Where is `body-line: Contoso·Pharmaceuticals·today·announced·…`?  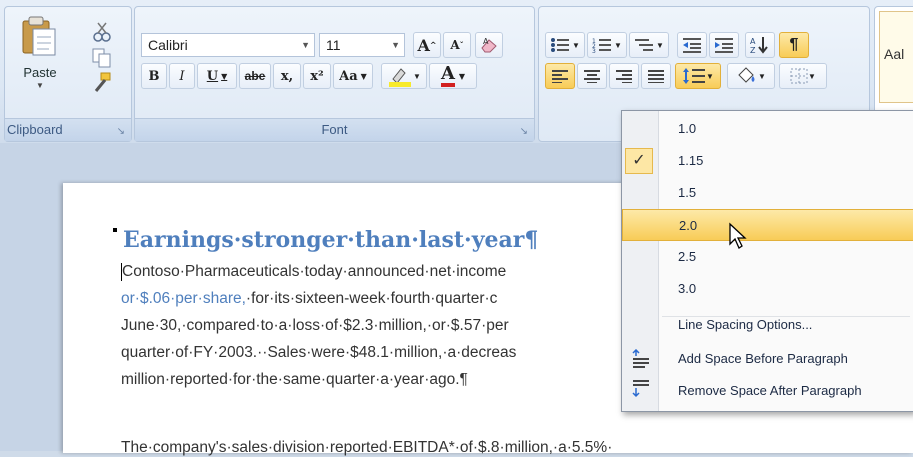
body-line: Contoso·Pharmaceuticals·today·announced·… is located at coordinates (313, 272).